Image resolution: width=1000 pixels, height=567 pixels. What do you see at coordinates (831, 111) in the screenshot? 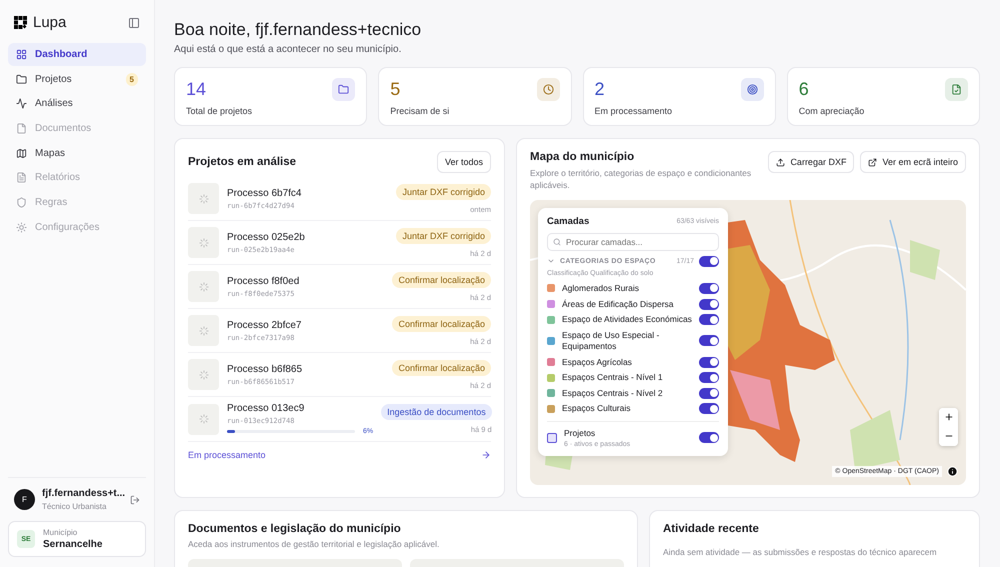
I see `stat-label: Com apreciação` at bounding box center [831, 111].